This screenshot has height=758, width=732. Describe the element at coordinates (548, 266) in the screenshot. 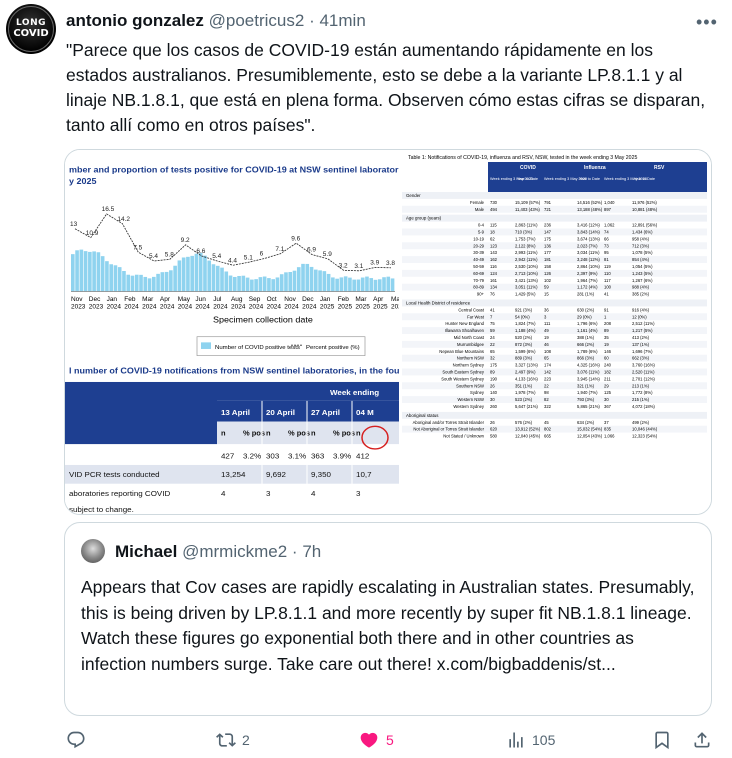

I see `rtable-cell: 158` at that location.